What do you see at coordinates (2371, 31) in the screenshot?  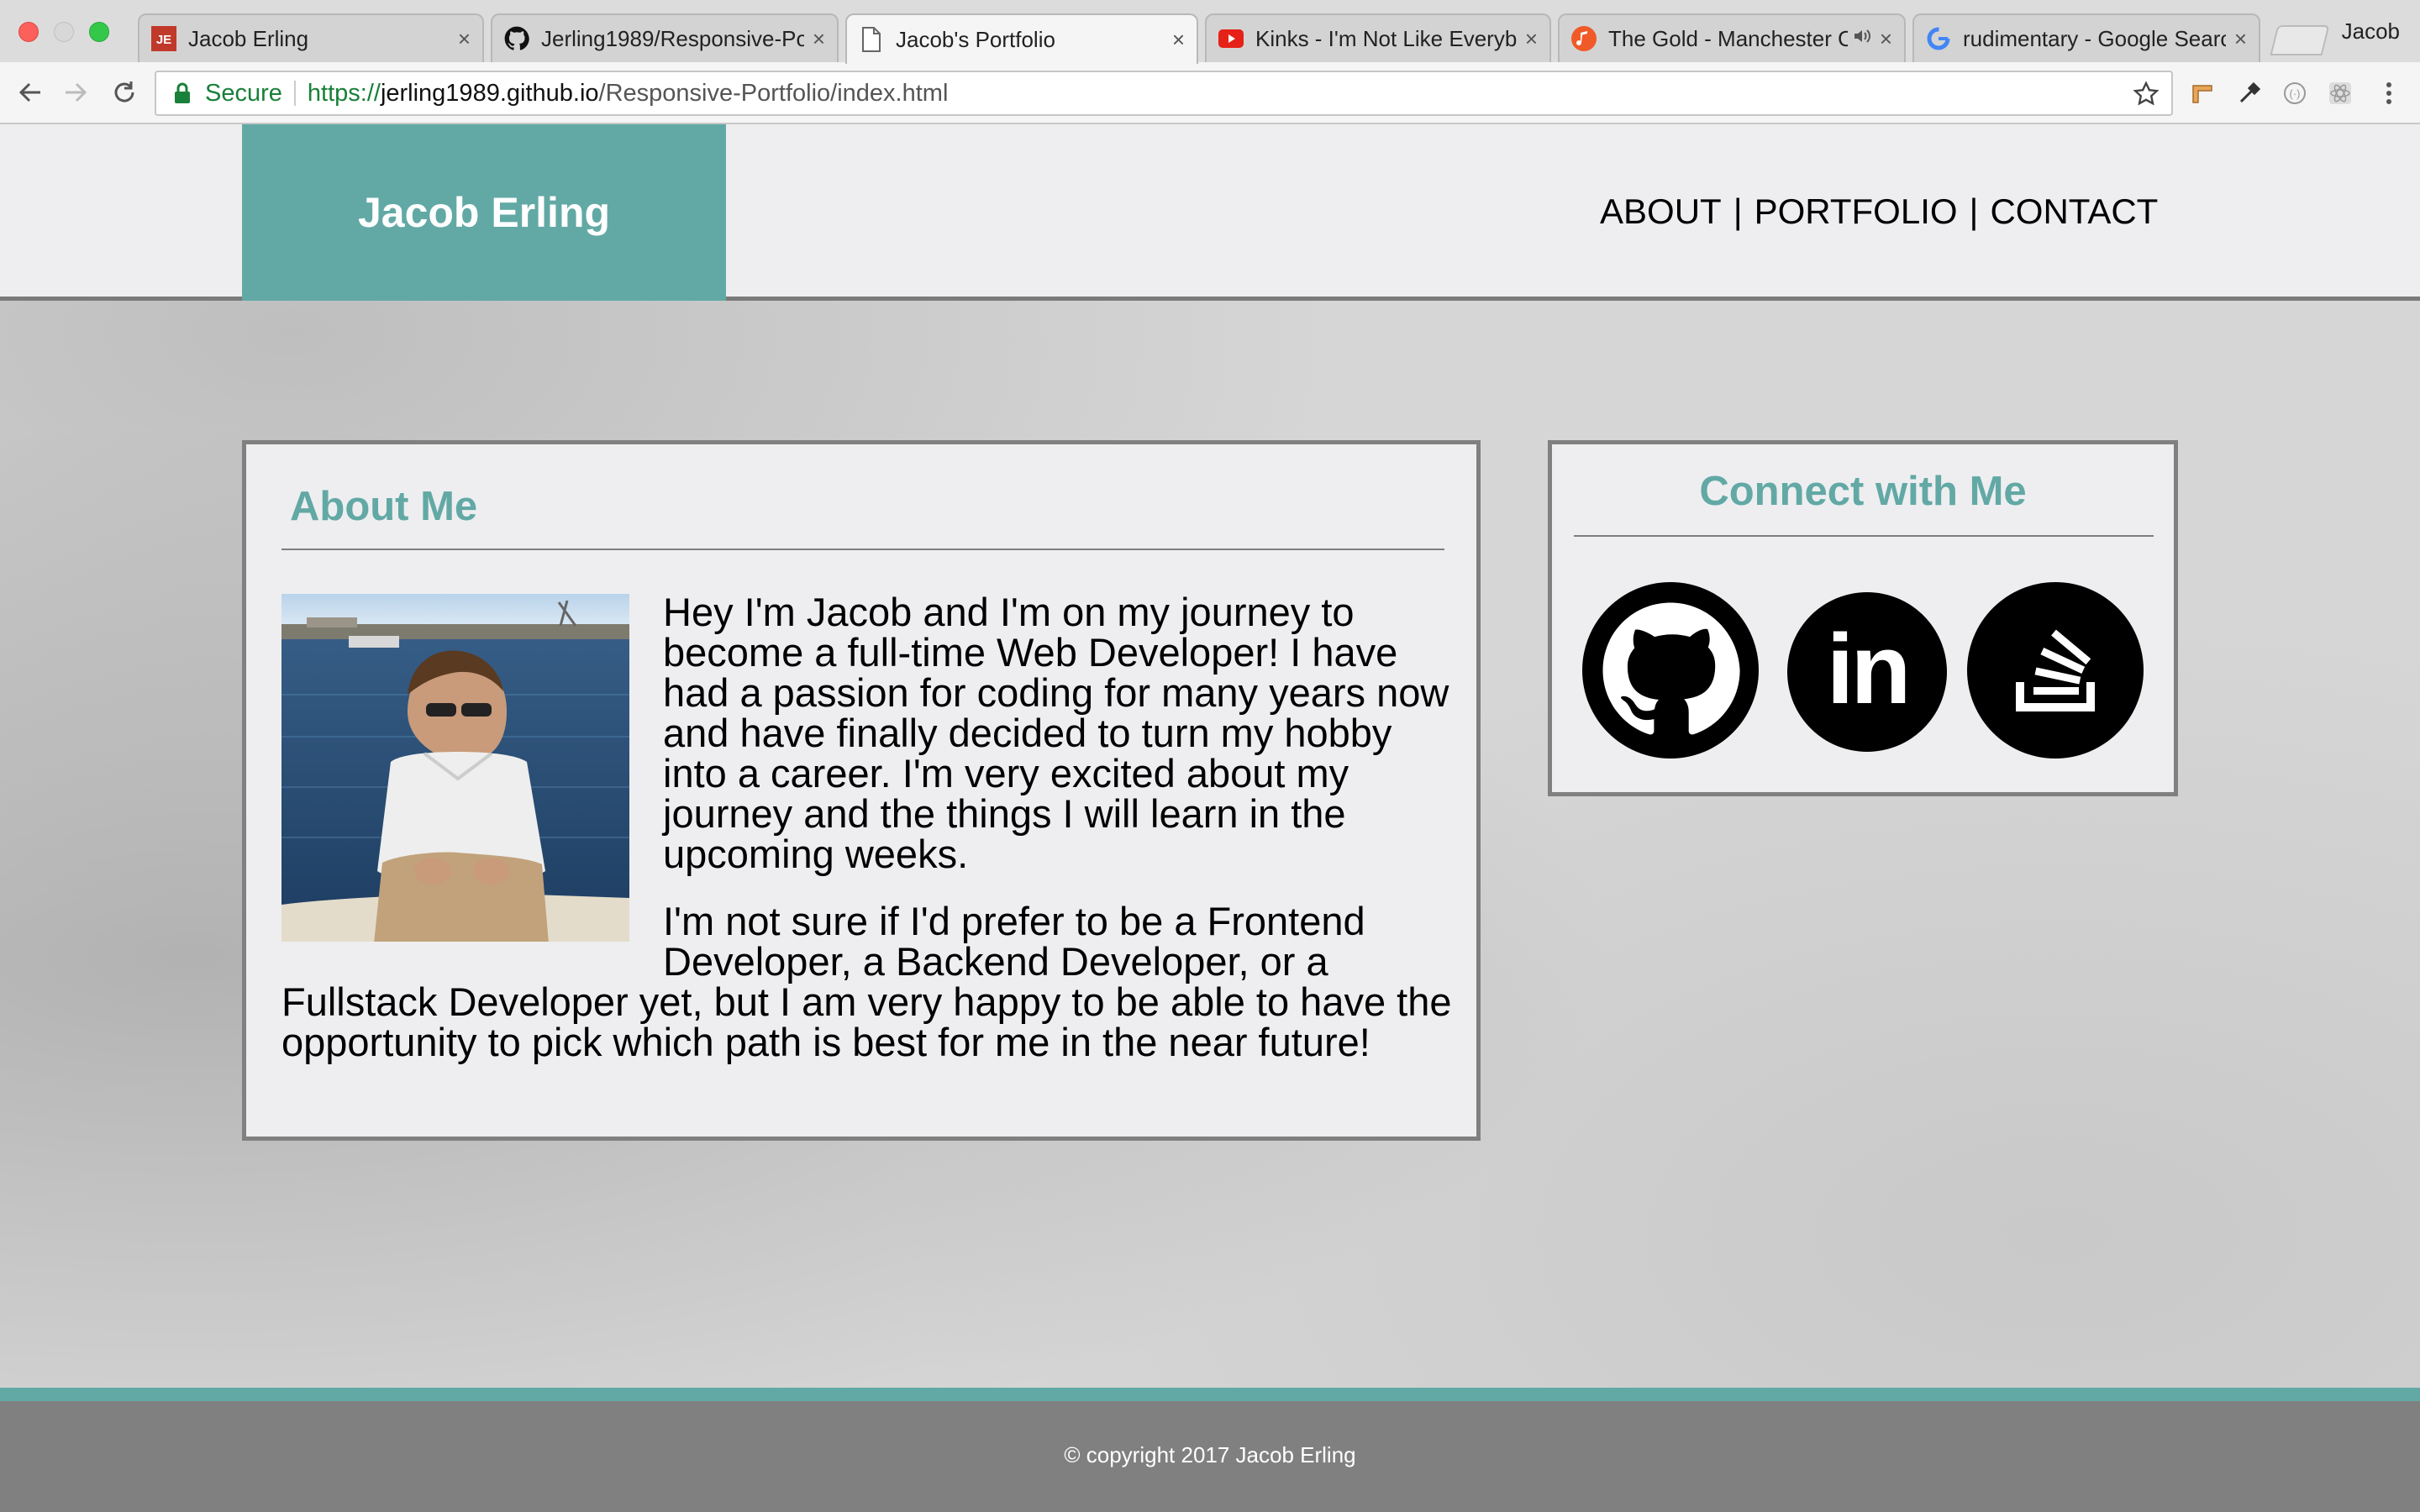 I see `profile-name: Jacob` at bounding box center [2371, 31].